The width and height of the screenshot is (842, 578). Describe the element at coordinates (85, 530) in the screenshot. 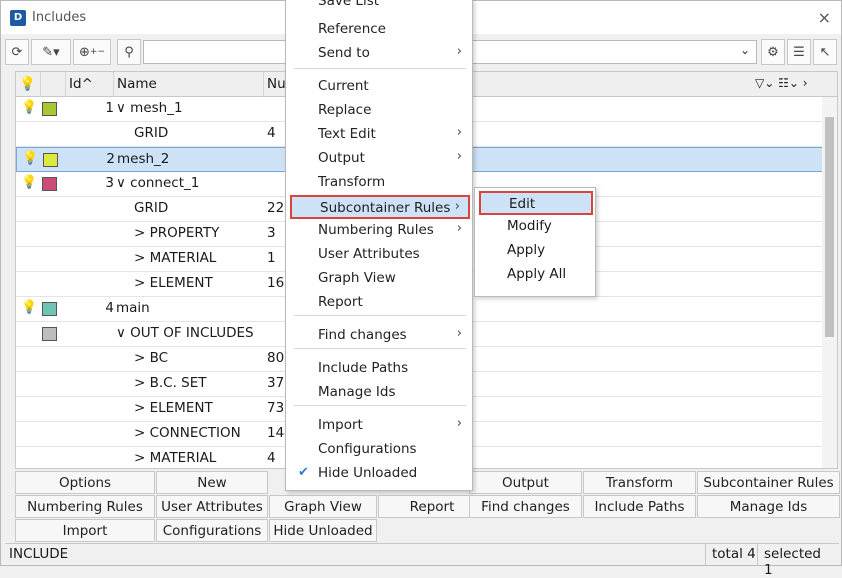

I see `import-button: Import` at that location.